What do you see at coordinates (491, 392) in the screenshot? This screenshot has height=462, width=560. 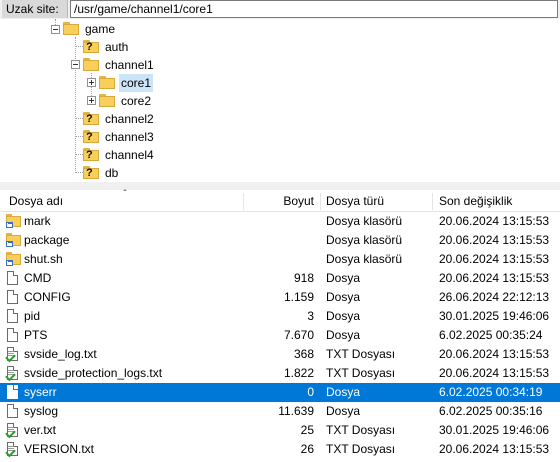 I see `file-modified: 6.02.2025 00:34:19` at bounding box center [491, 392].